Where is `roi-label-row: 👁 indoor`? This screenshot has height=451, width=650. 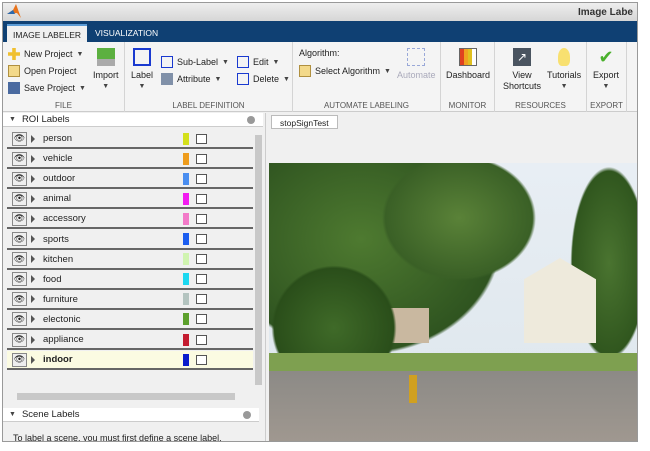
roi-label-row: 👁 indoor is located at coordinates (130, 361).